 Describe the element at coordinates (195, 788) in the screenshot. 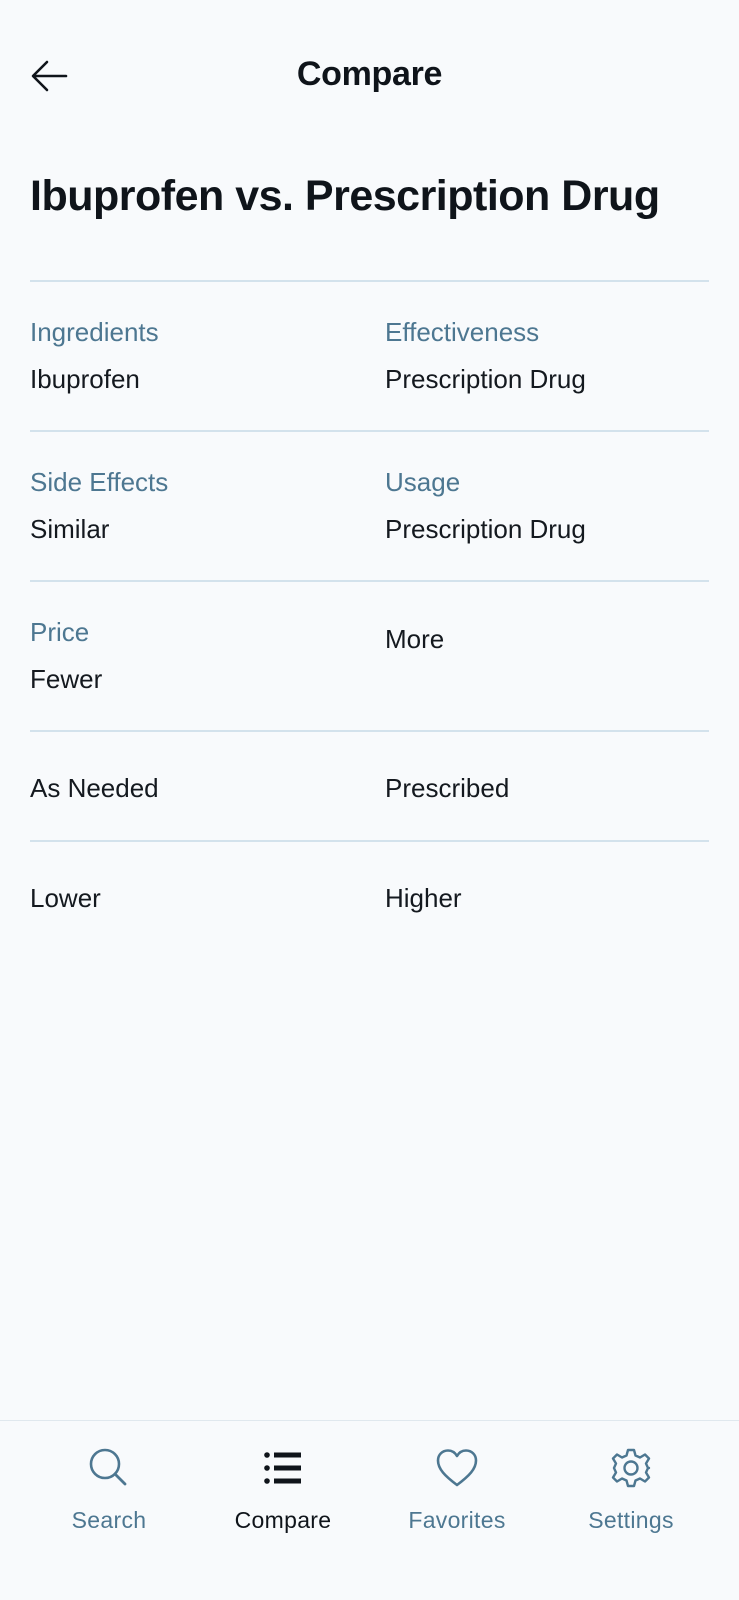

I see `comparison-cell-left: As Needed` at that location.